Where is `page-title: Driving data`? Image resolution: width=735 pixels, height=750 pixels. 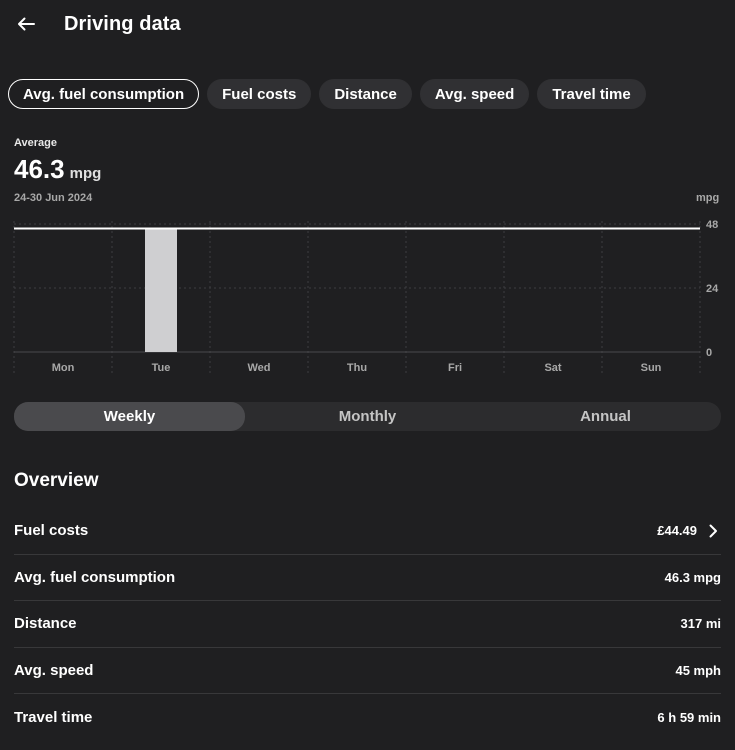 page-title: Driving data is located at coordinates (122, 24).